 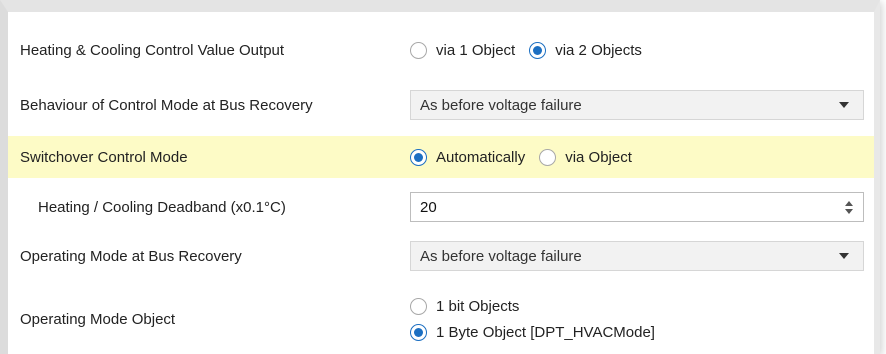 I want to click on radio-label: via 1 Object, so click(x=476, y=50).